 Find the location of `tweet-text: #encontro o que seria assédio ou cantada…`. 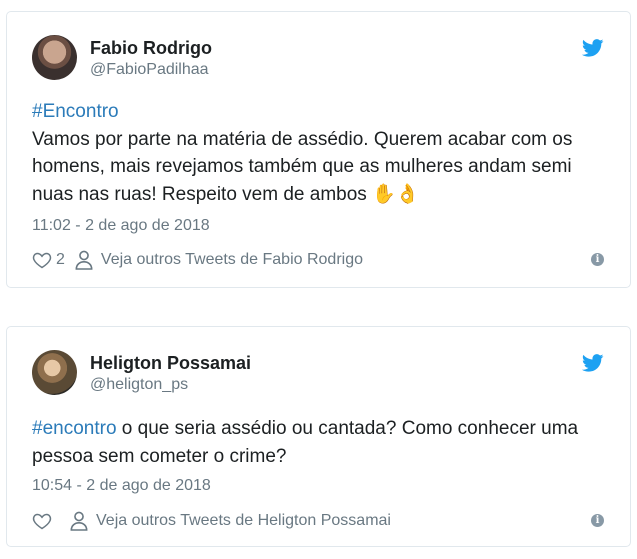

tweet-text: #encontro o que seria assédio ou cantada… is located at coordinates (319, 442).